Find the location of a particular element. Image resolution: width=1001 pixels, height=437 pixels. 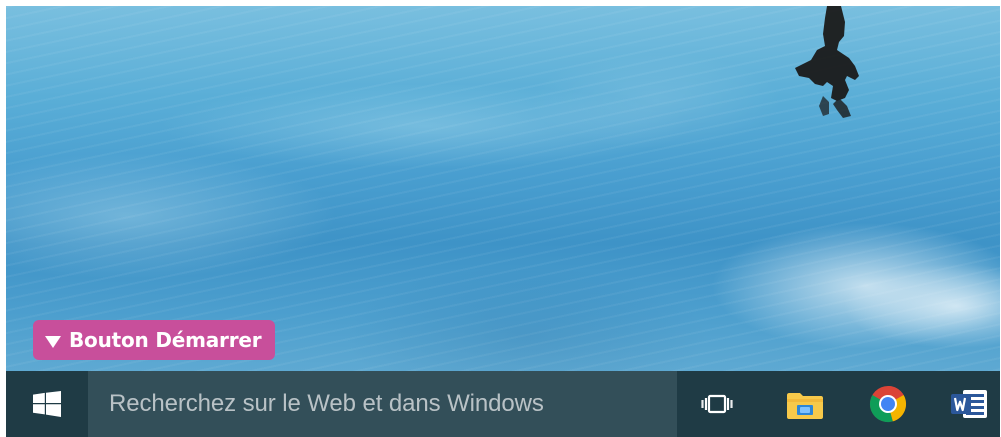

taskbar: Recherchez sur le Web et dans Windows is located at coordinates (503, 404).